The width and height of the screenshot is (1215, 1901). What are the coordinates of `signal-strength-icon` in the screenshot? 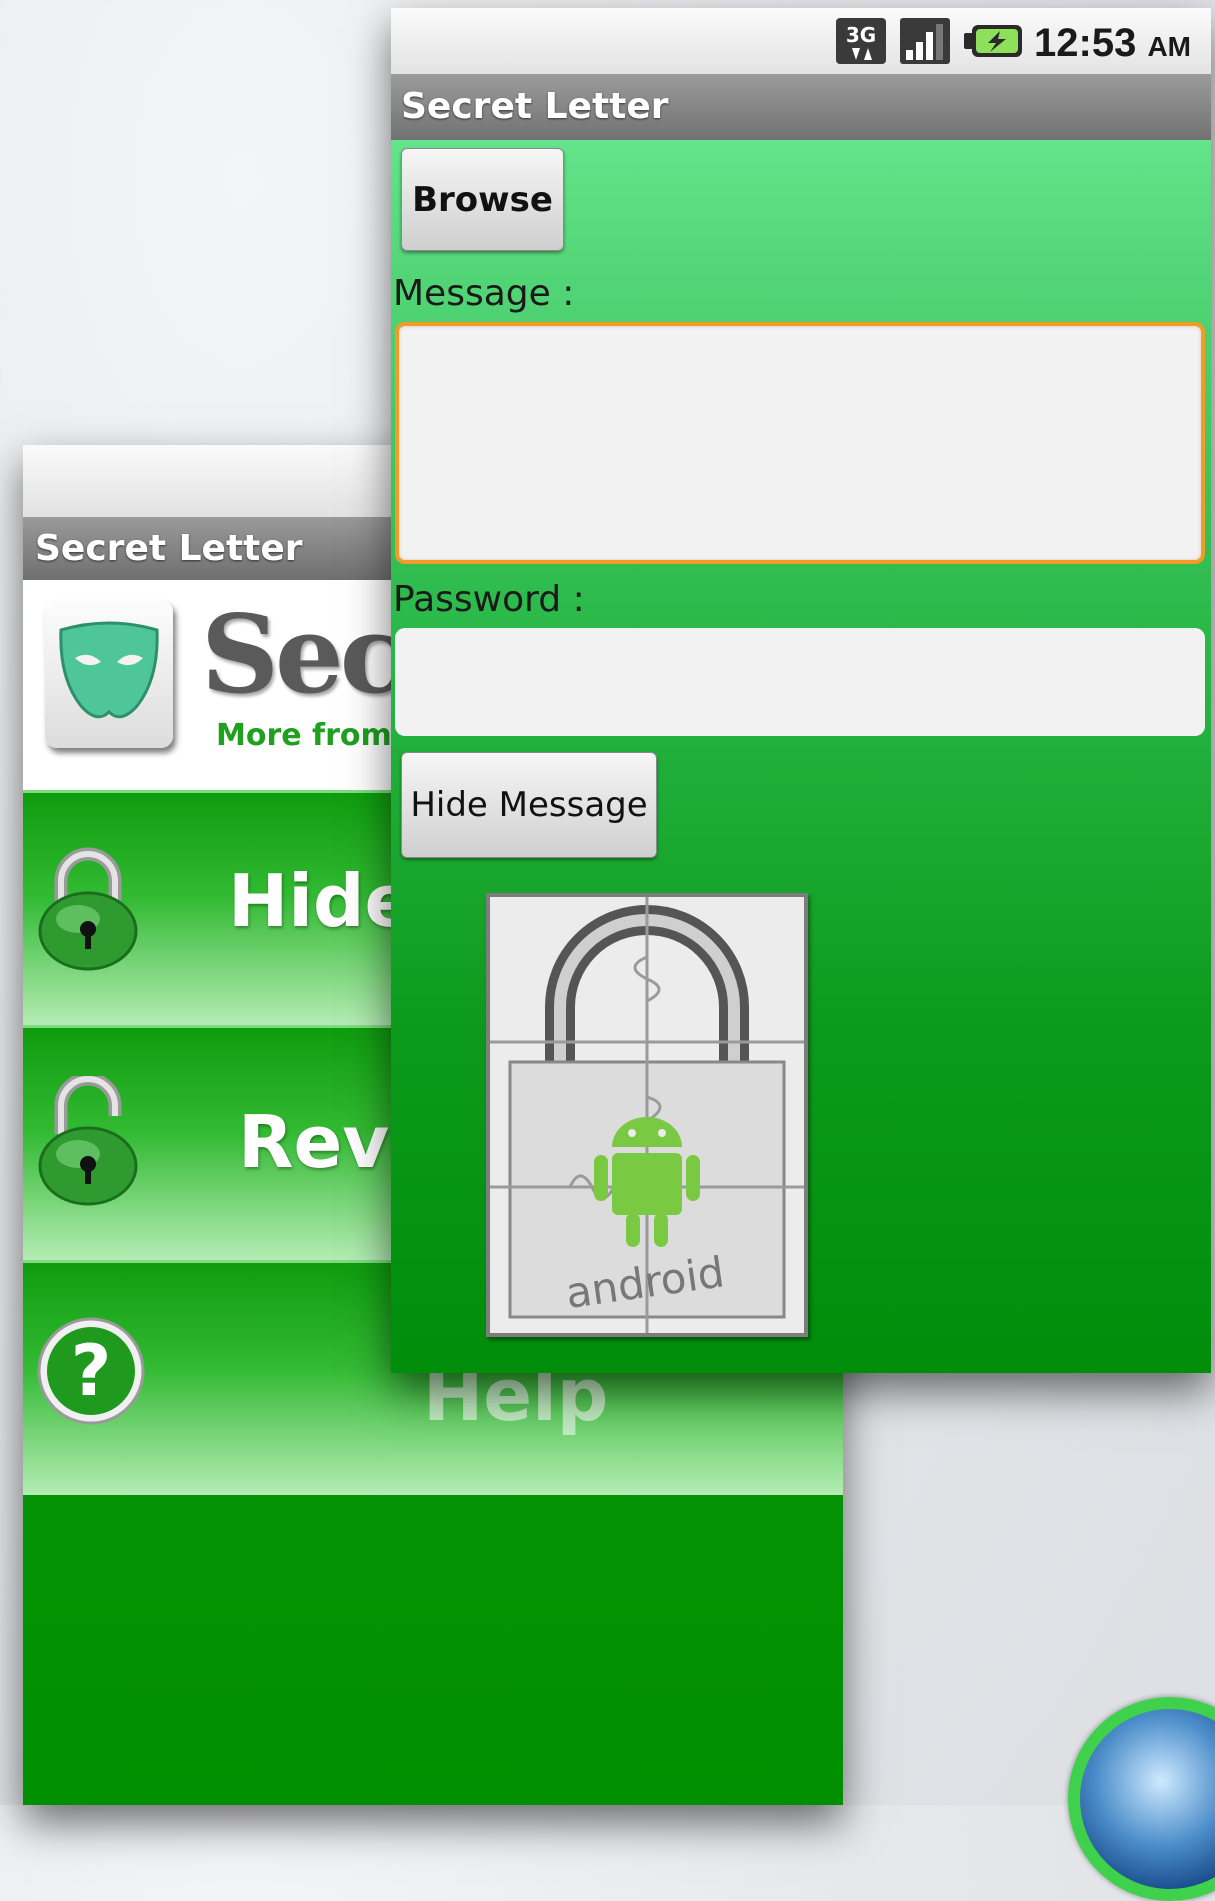 It's located at (925, 43).